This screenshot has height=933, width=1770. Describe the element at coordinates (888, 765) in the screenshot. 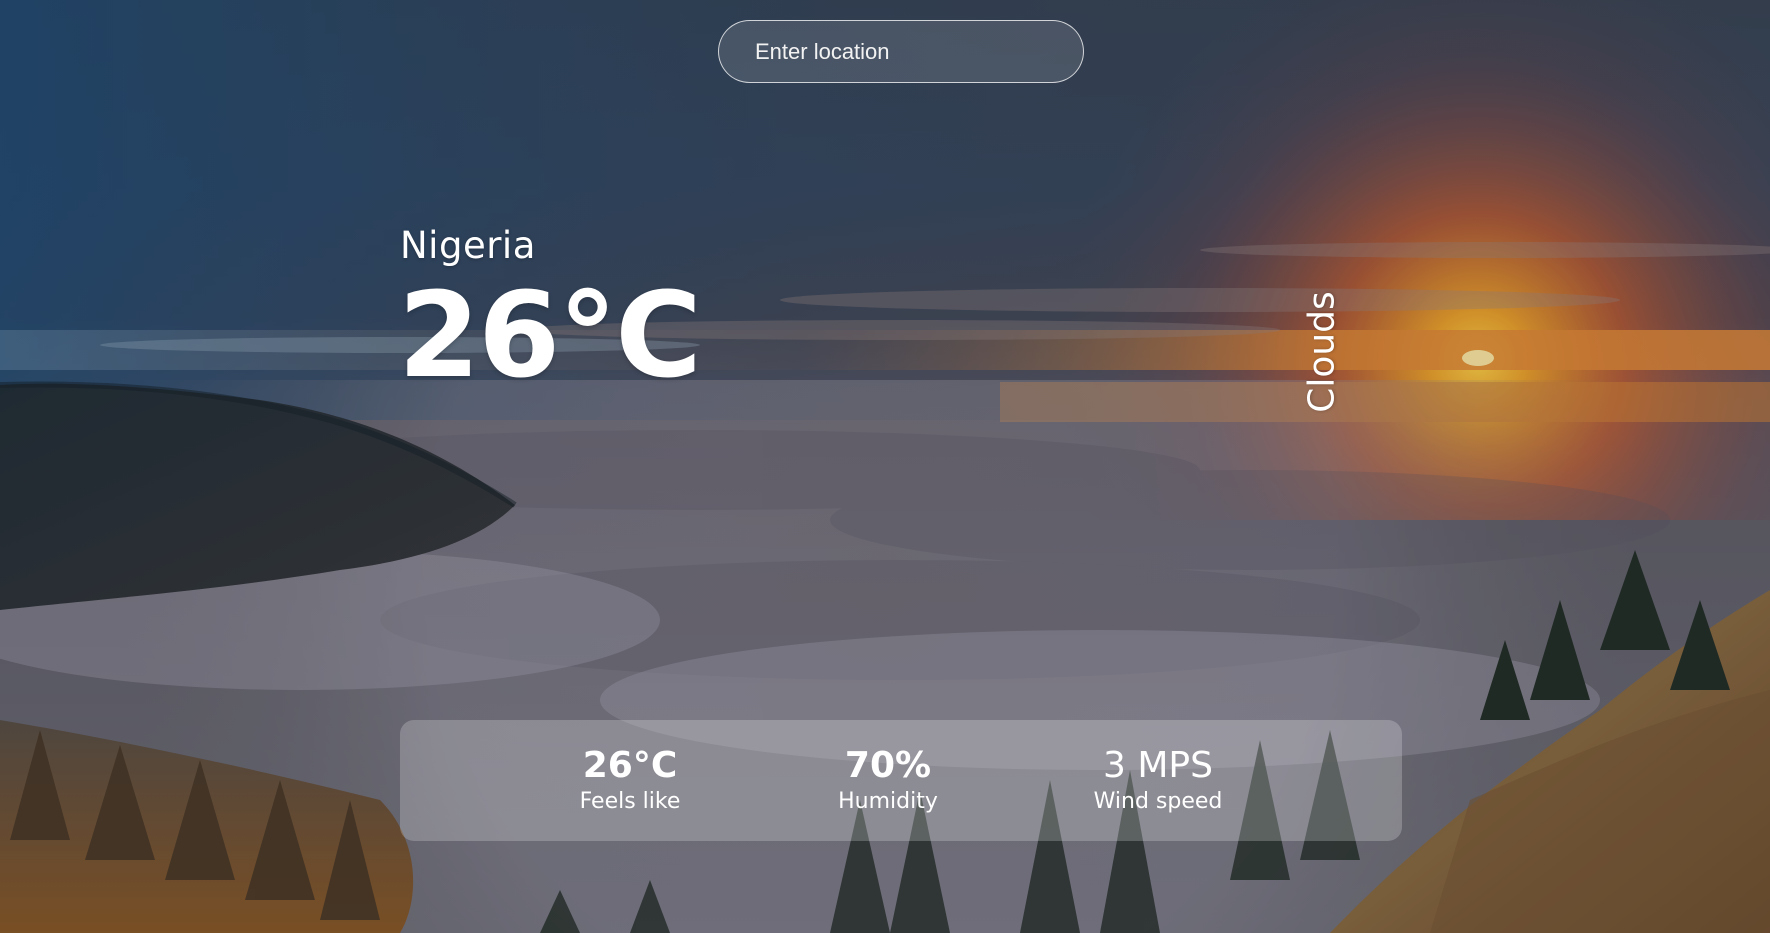

I see `humidity-value: 70%` at that location.